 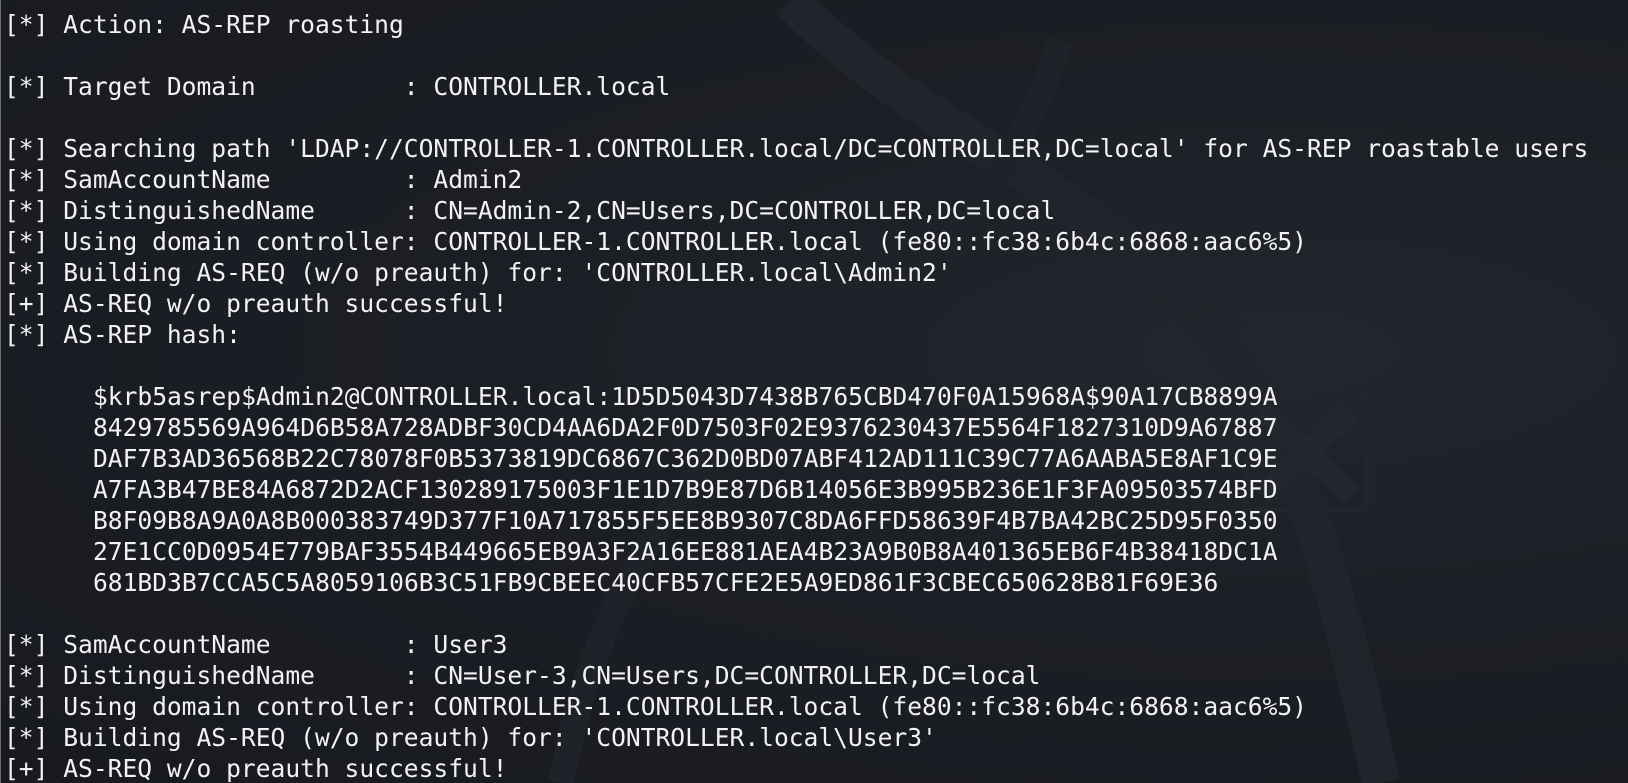 I want to click on output-line: [*] SamAccountName : Admin2, so click(x=263, y=179).